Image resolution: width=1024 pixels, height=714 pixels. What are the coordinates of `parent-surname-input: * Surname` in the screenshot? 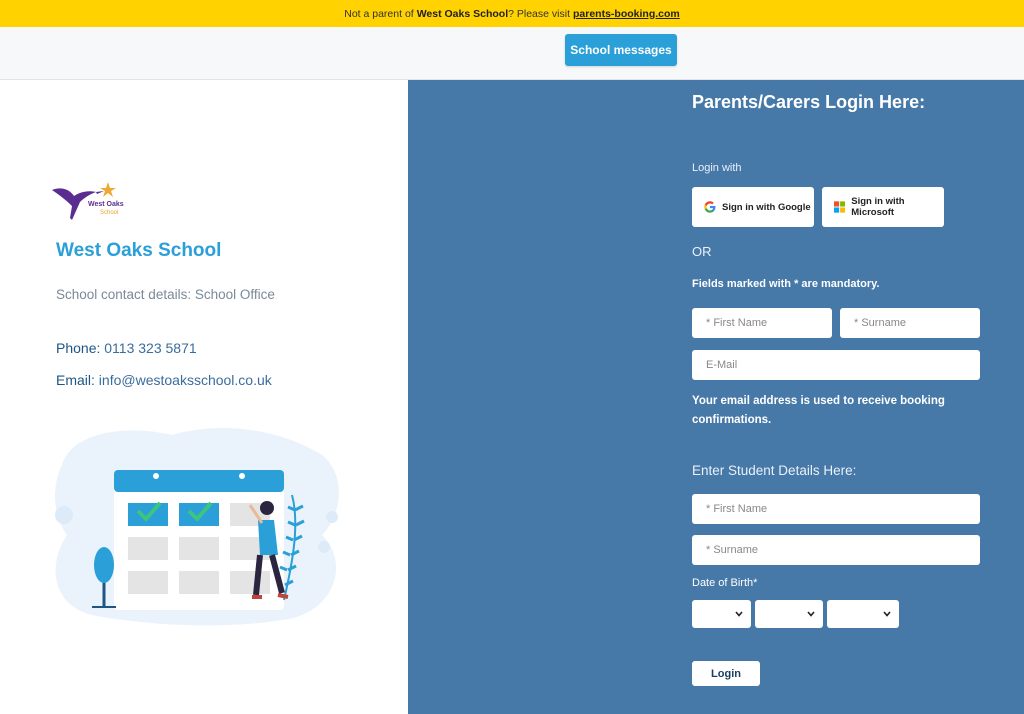 It's located at (910, 323).